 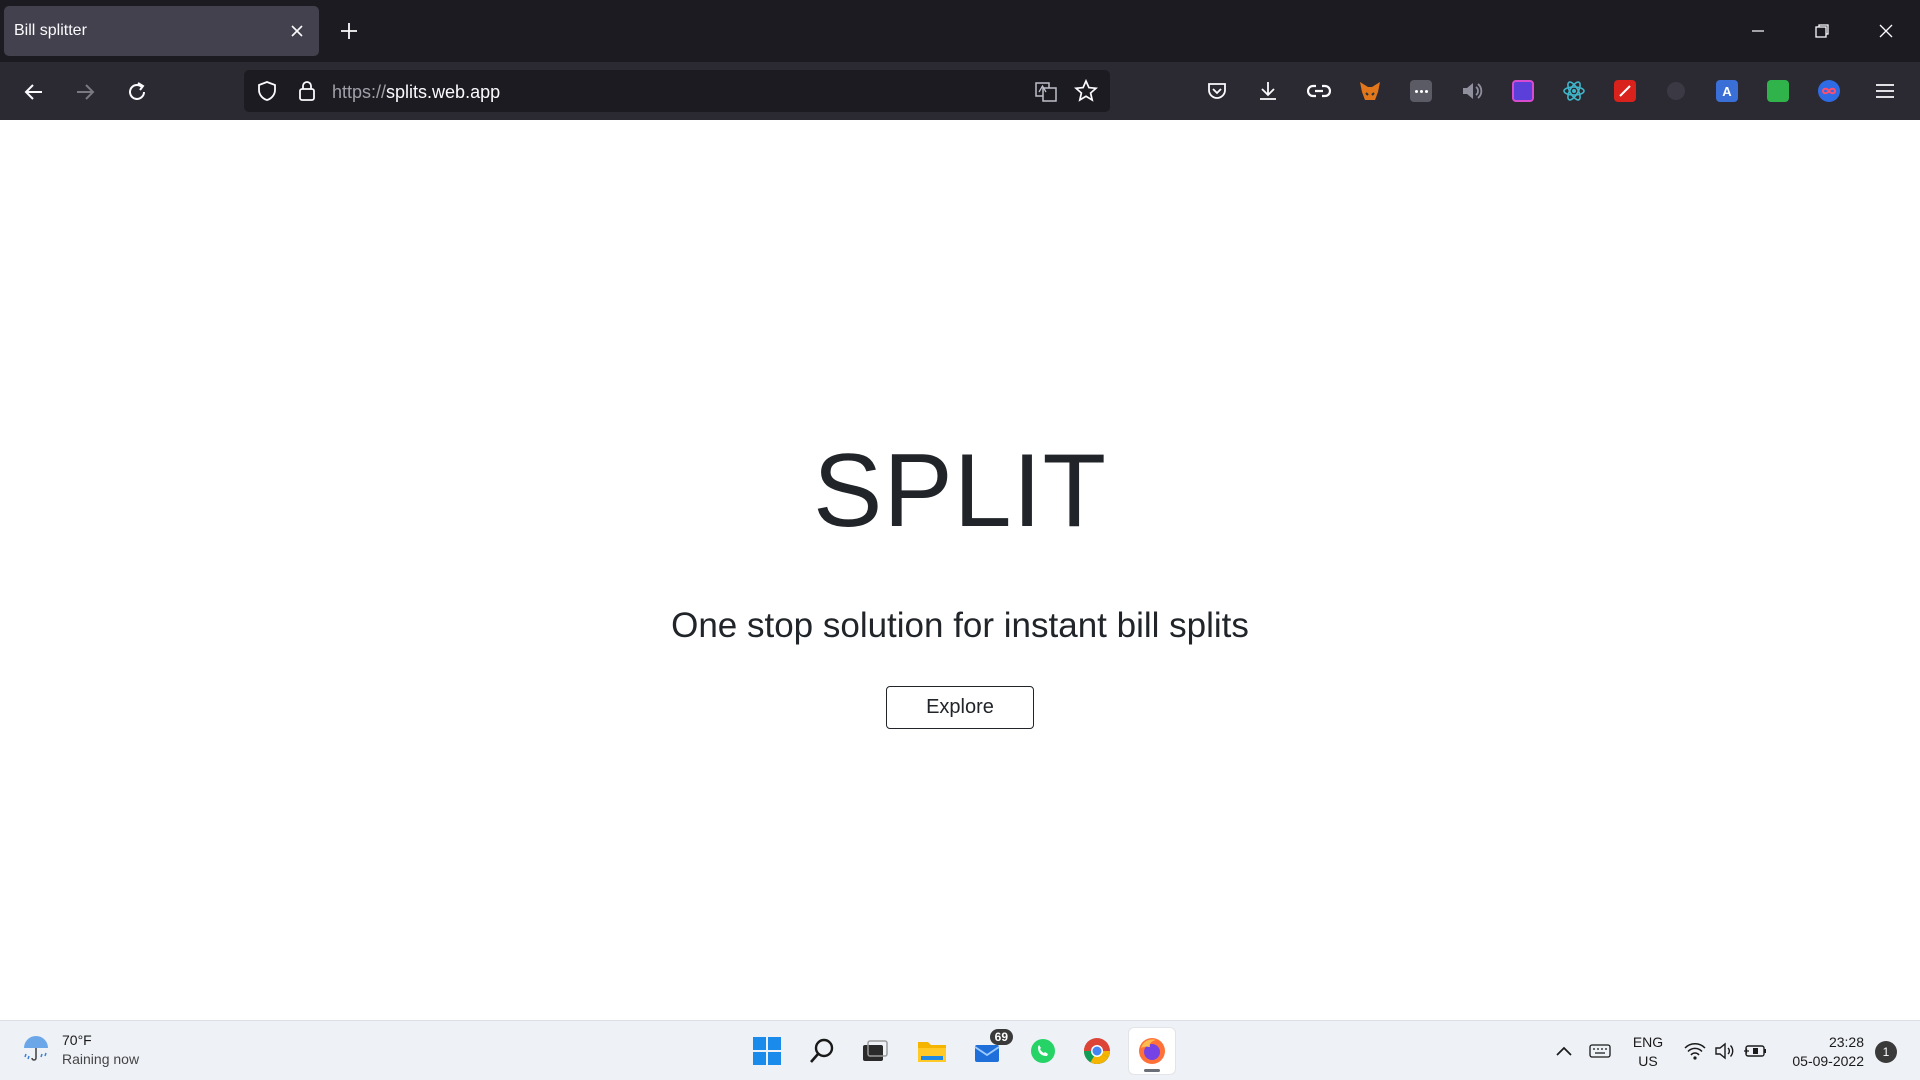 What do you see at coordinates (1695, 1051) in the screenshot?
I see `wifi-icon` at bounding box center [1695, 1051].